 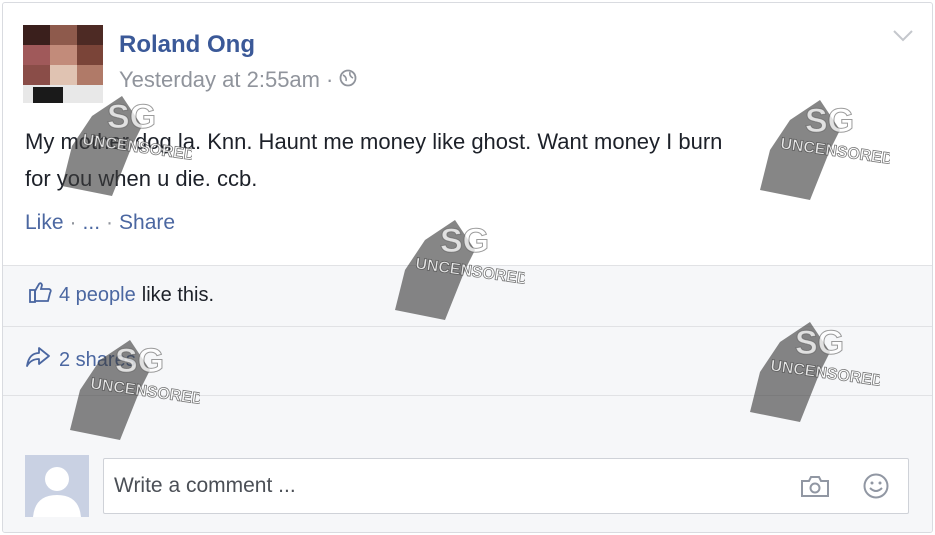 What do you see at coordinates (815, 488) in the screenshot?
I see `camera-icon` at bounding box center [815, 488].